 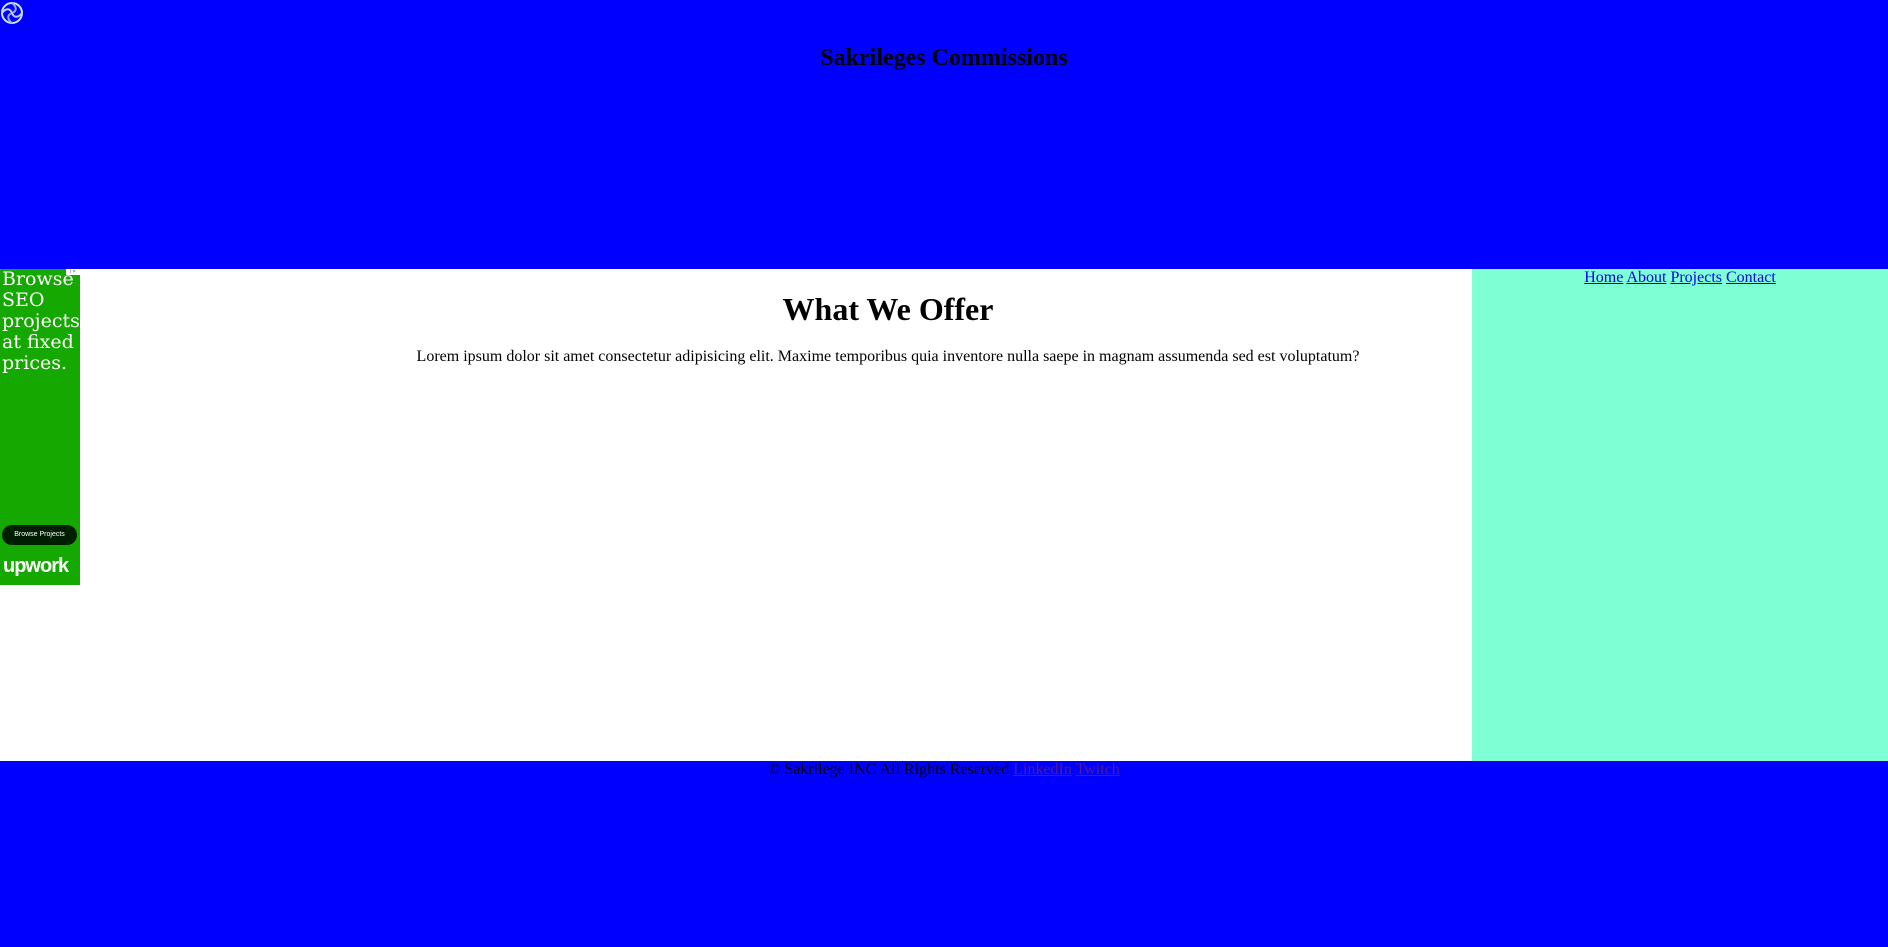 I want to click on ad-brand-logo: upwork, so click(x=36, y=566).